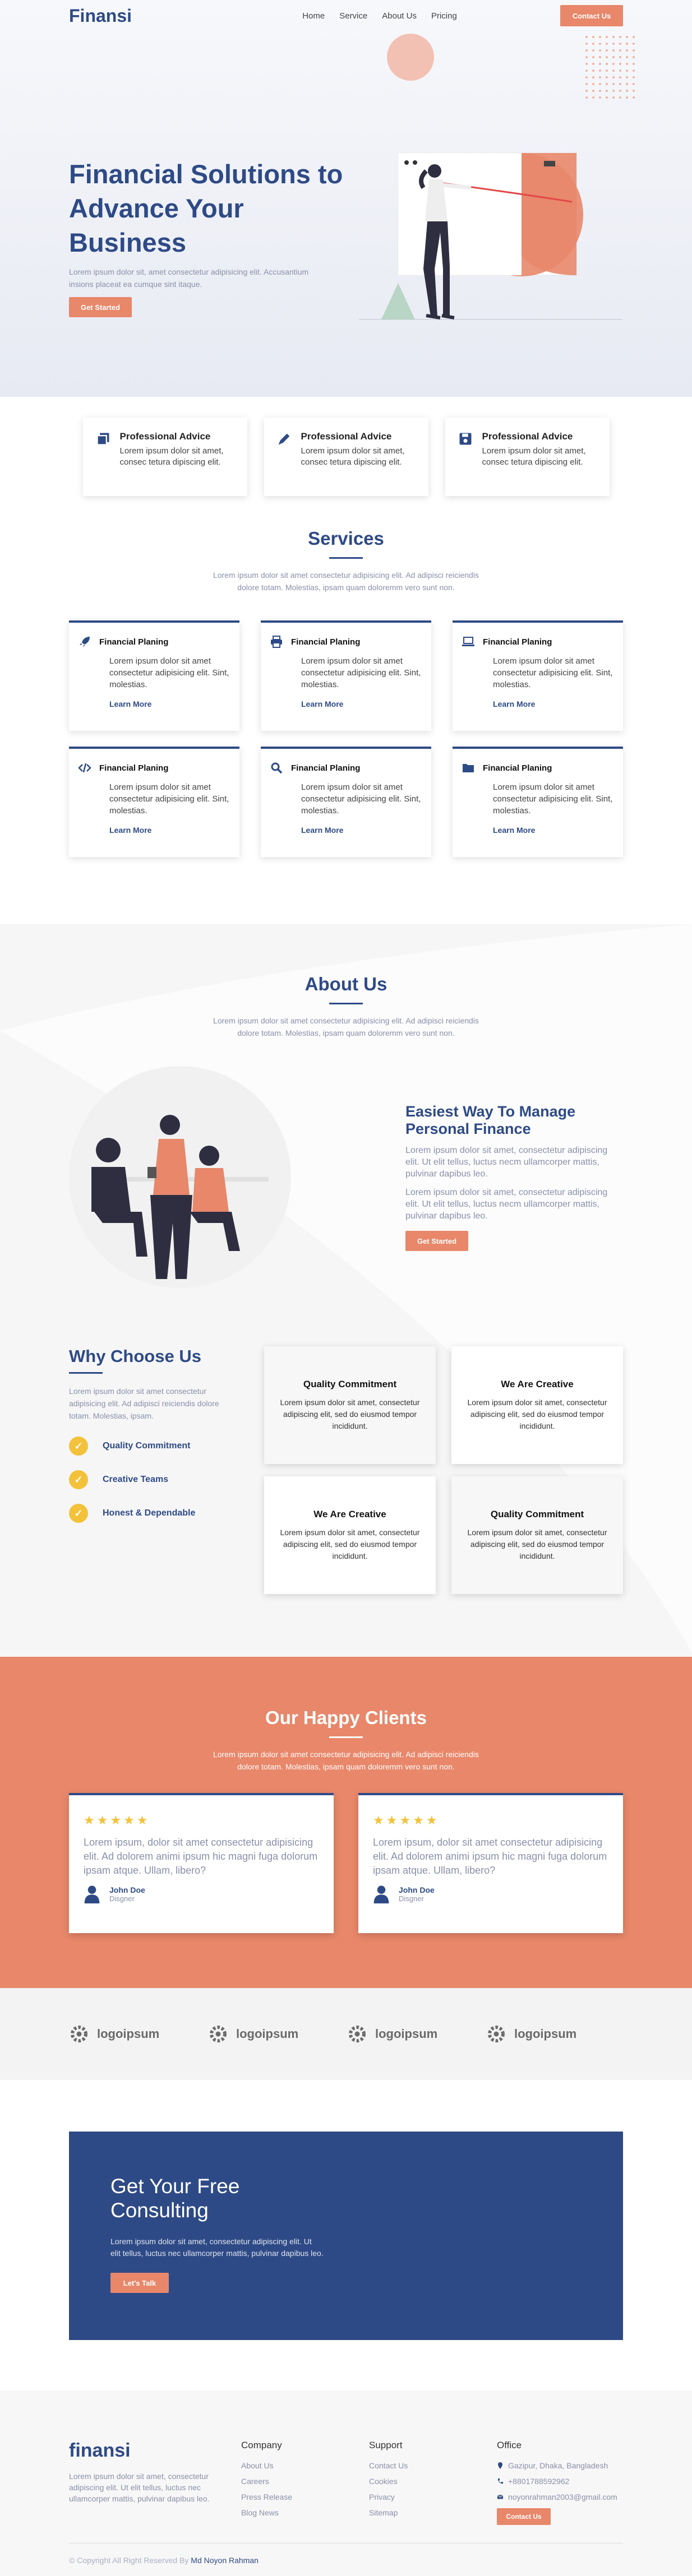 This screenshot has height=2576, width=692. I want to click on testimonial-author: John Doe Disgner, so click(490, 1893).